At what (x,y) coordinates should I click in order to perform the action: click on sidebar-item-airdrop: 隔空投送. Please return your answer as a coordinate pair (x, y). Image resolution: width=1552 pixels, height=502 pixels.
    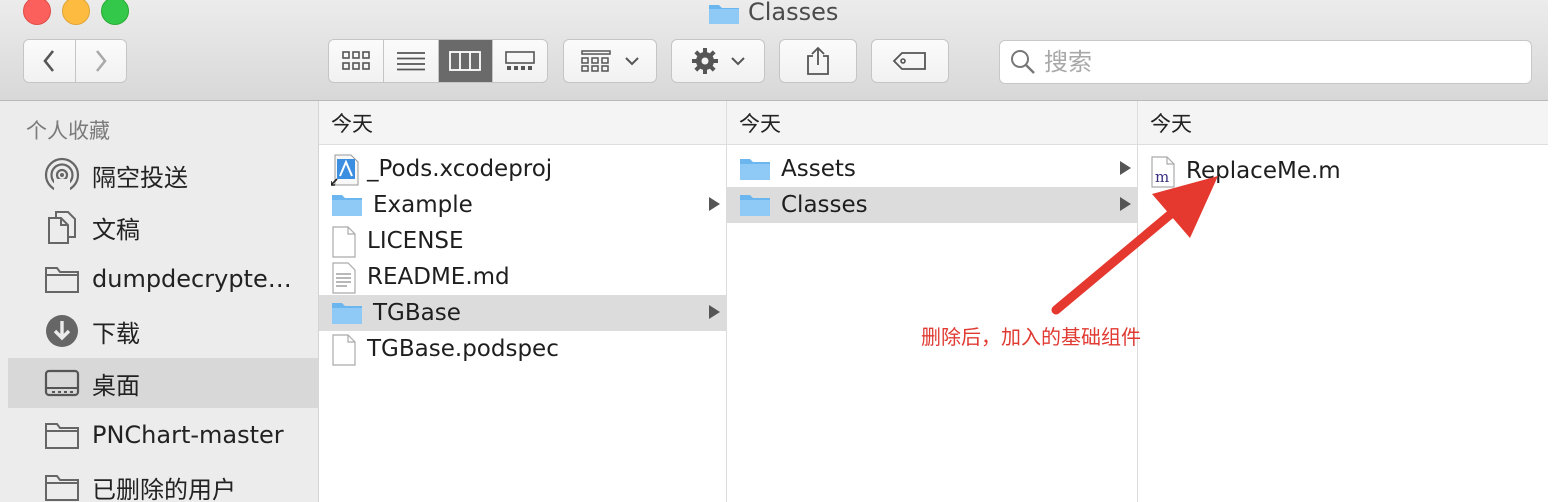
    Looking at the image, I should click on (163, 175).